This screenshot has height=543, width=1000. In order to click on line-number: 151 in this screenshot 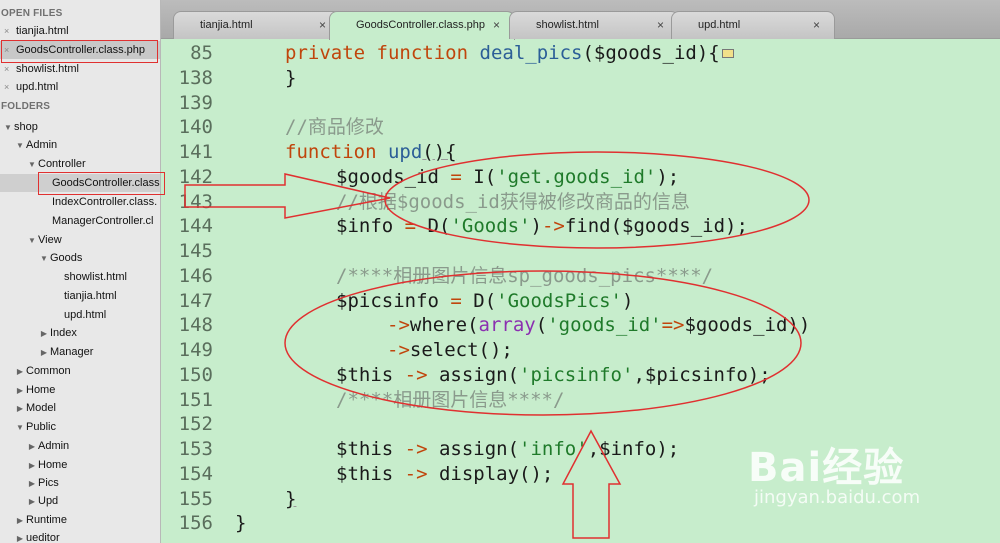, I will do `click(195, 399)`.